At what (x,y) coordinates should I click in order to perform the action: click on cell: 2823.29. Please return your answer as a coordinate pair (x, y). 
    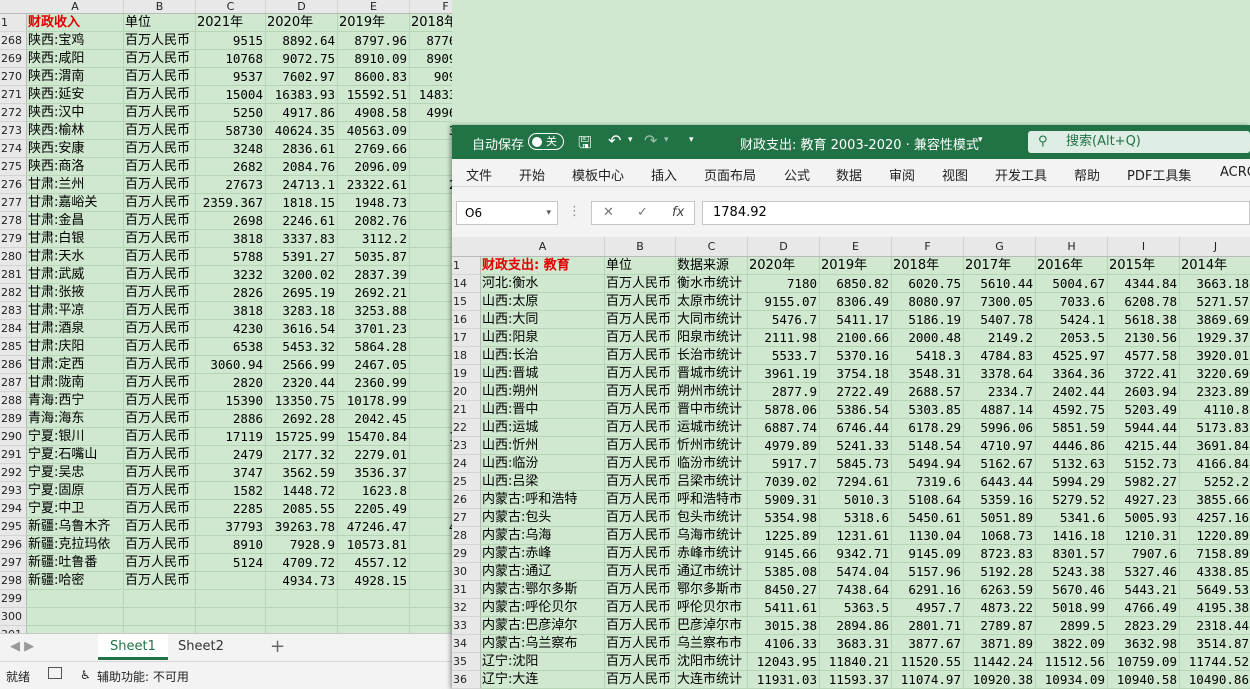
    Looking at the image, I should click on (1144, 626).